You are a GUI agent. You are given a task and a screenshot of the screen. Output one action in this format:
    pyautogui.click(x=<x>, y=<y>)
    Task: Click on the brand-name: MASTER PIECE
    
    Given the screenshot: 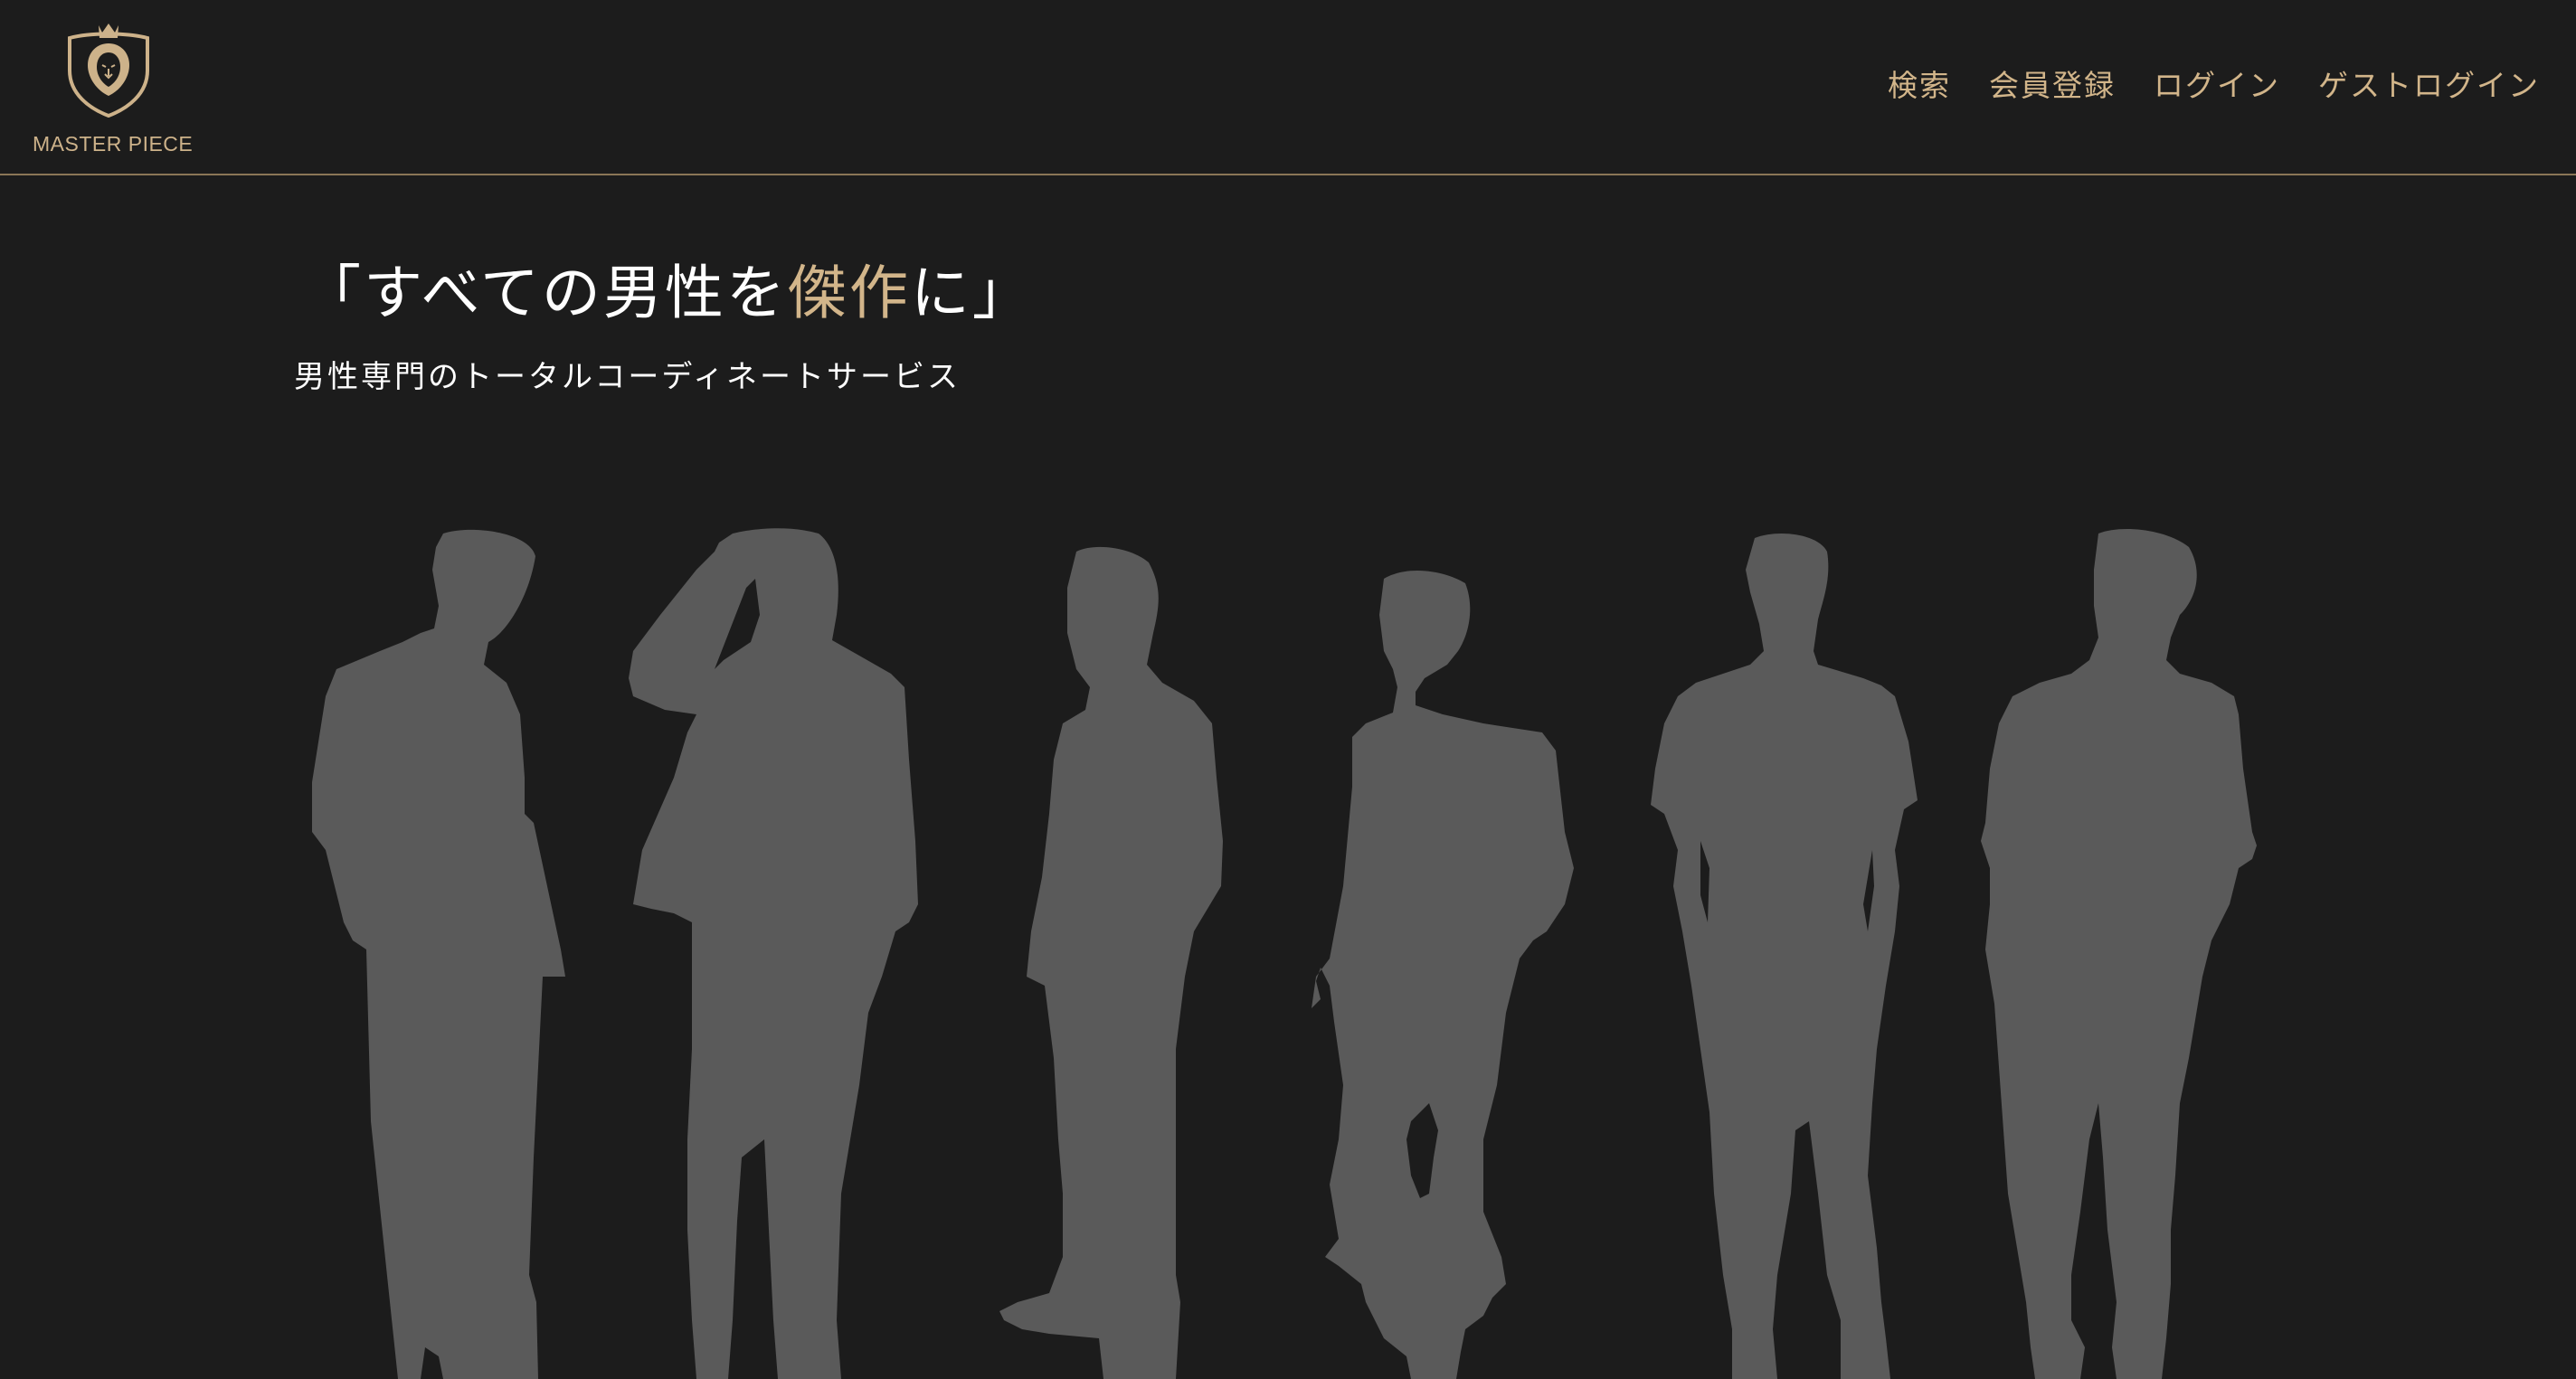 What is the action you would take?
    pyautogui.click(x=114, y=144)
    